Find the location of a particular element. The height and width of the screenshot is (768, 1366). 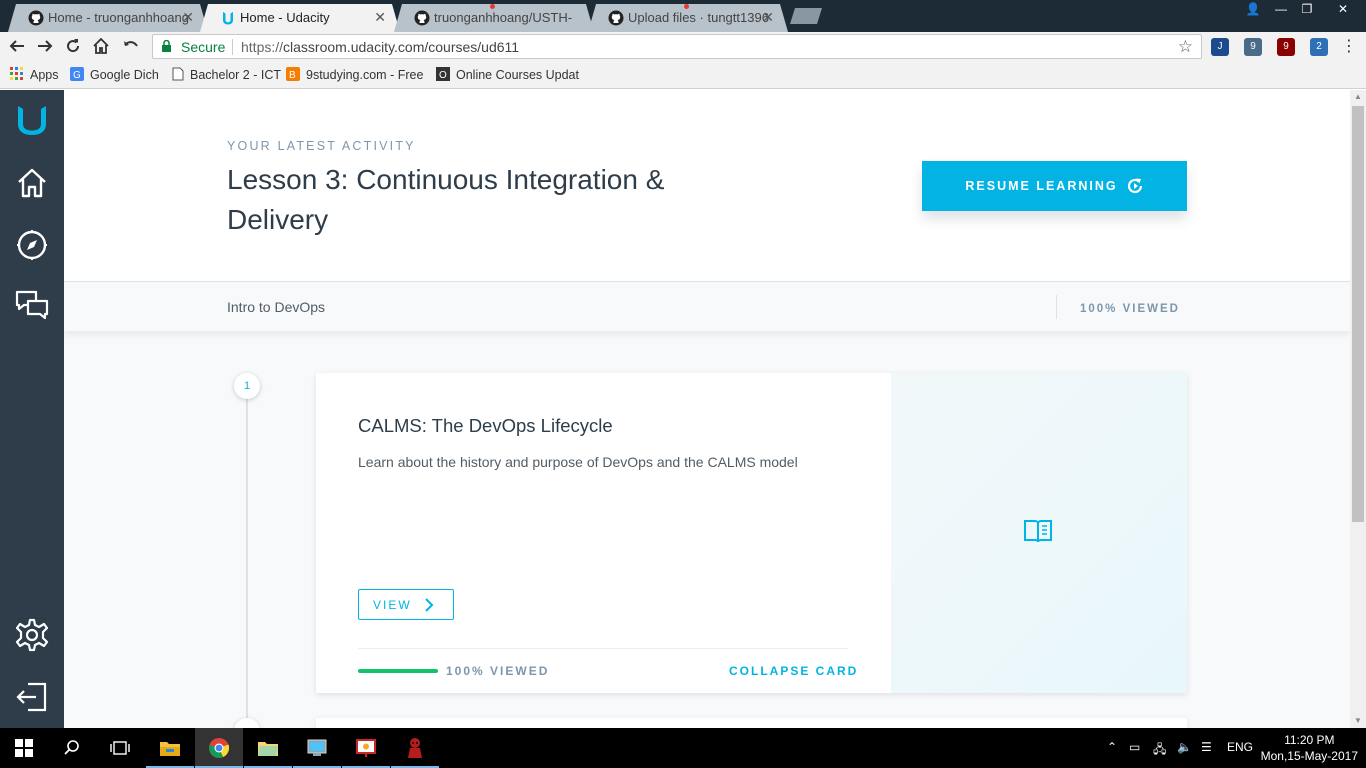

restore-button: ❐ is located at coordinates (1307, 9).